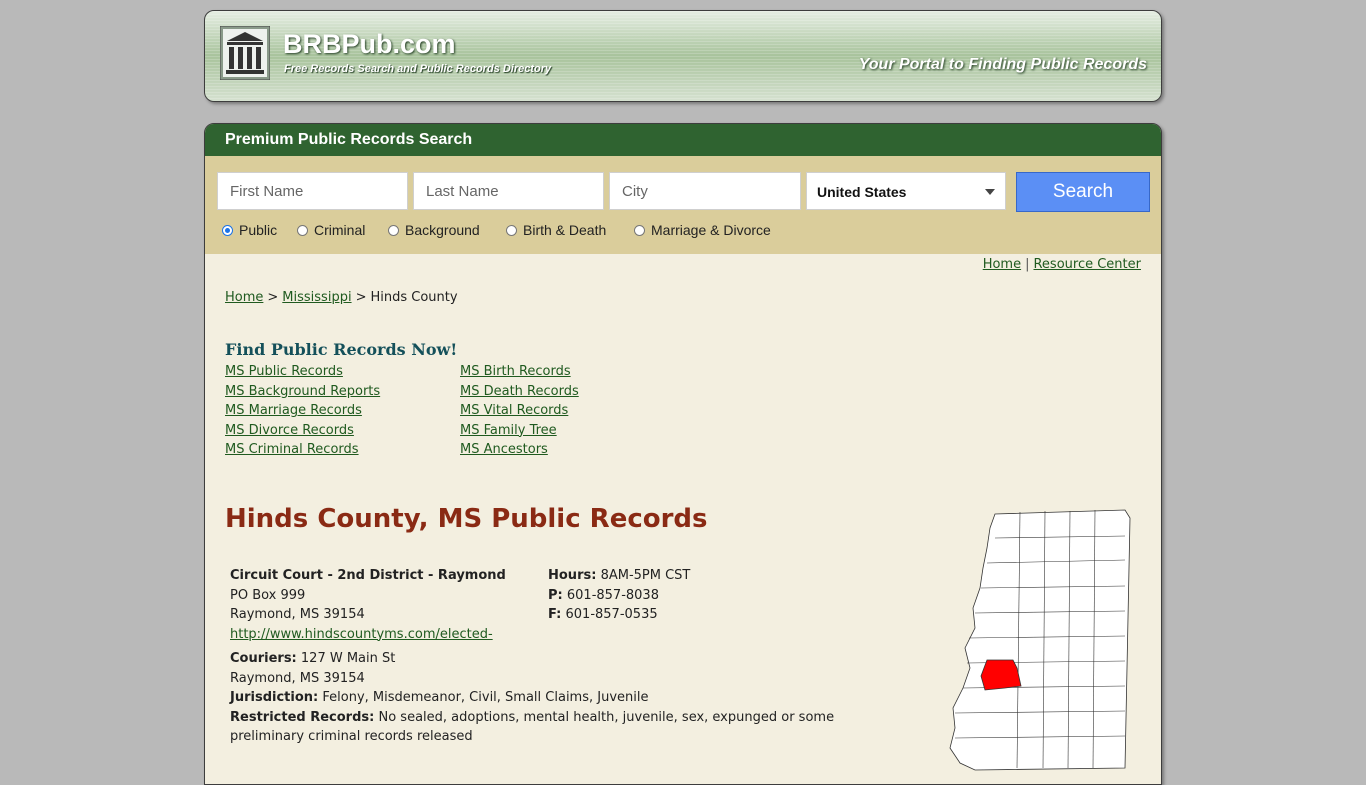 This screenshot has height=785, width=1366. What do you see at coordinates (990, 192) in the screenshot?
I see `chevron-down-icon` at bounding box center [990, 192].